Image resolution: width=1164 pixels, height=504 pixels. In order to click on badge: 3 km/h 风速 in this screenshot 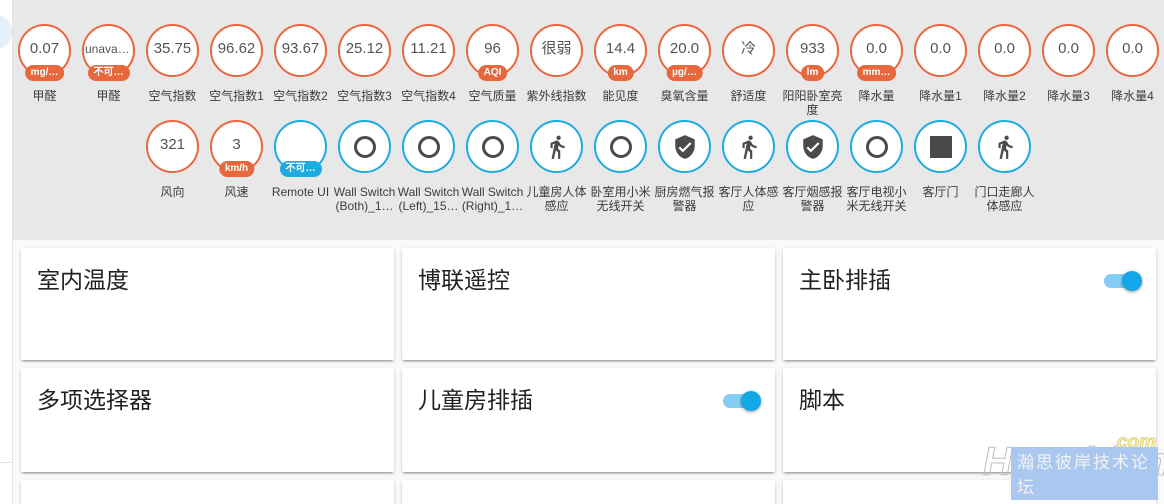, I will do `click(237, 159)`.